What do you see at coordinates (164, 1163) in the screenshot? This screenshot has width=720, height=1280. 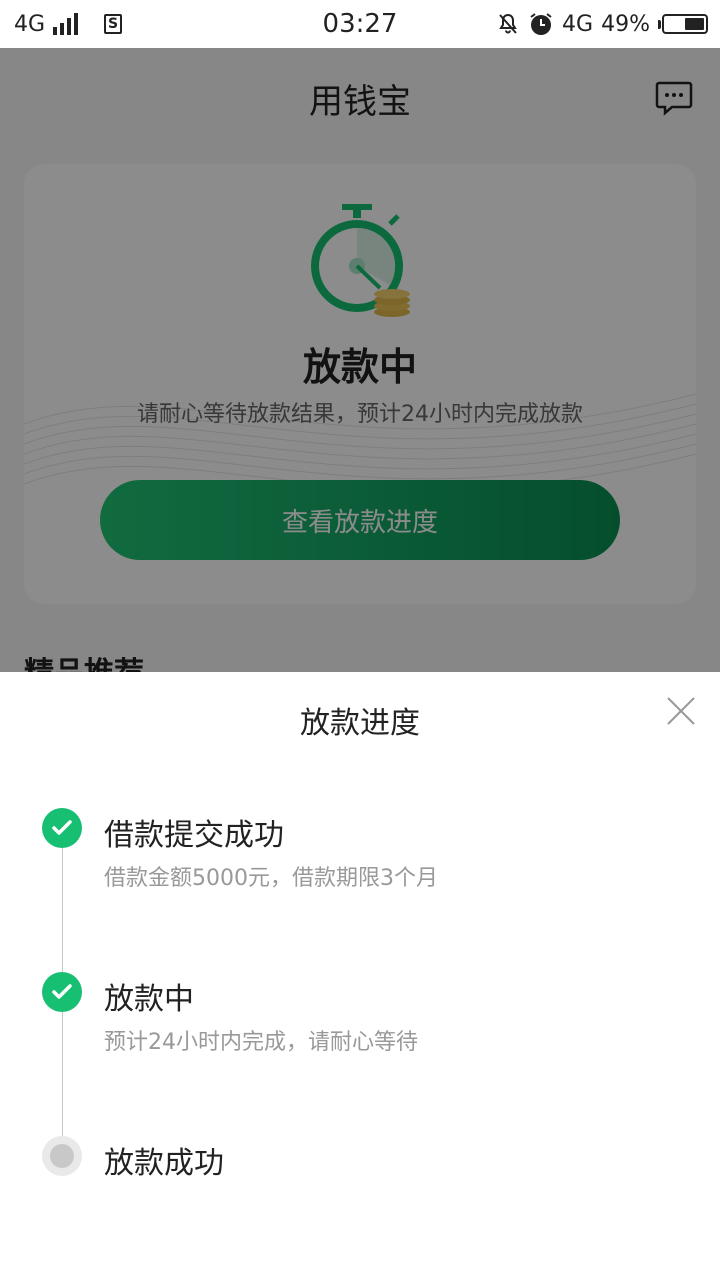 I see `step-label: 放款成功` at bounding box center [164, 1163].